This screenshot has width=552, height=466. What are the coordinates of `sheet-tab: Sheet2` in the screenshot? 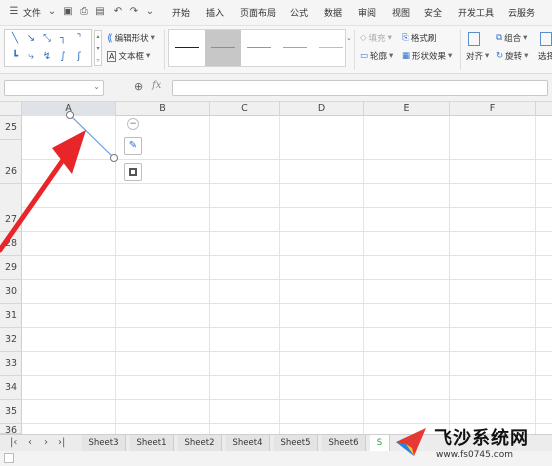 It's located at (200, 443).